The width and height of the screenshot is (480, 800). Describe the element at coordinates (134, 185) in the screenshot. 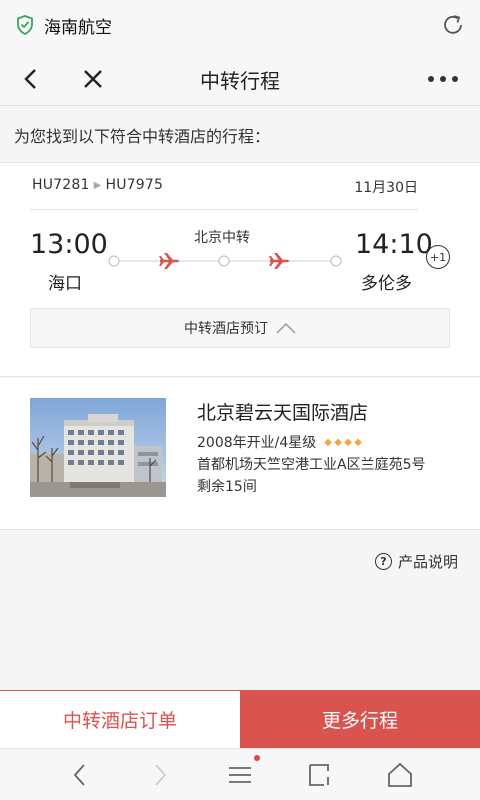

I see `flight-number-2: HU7975` at that location.